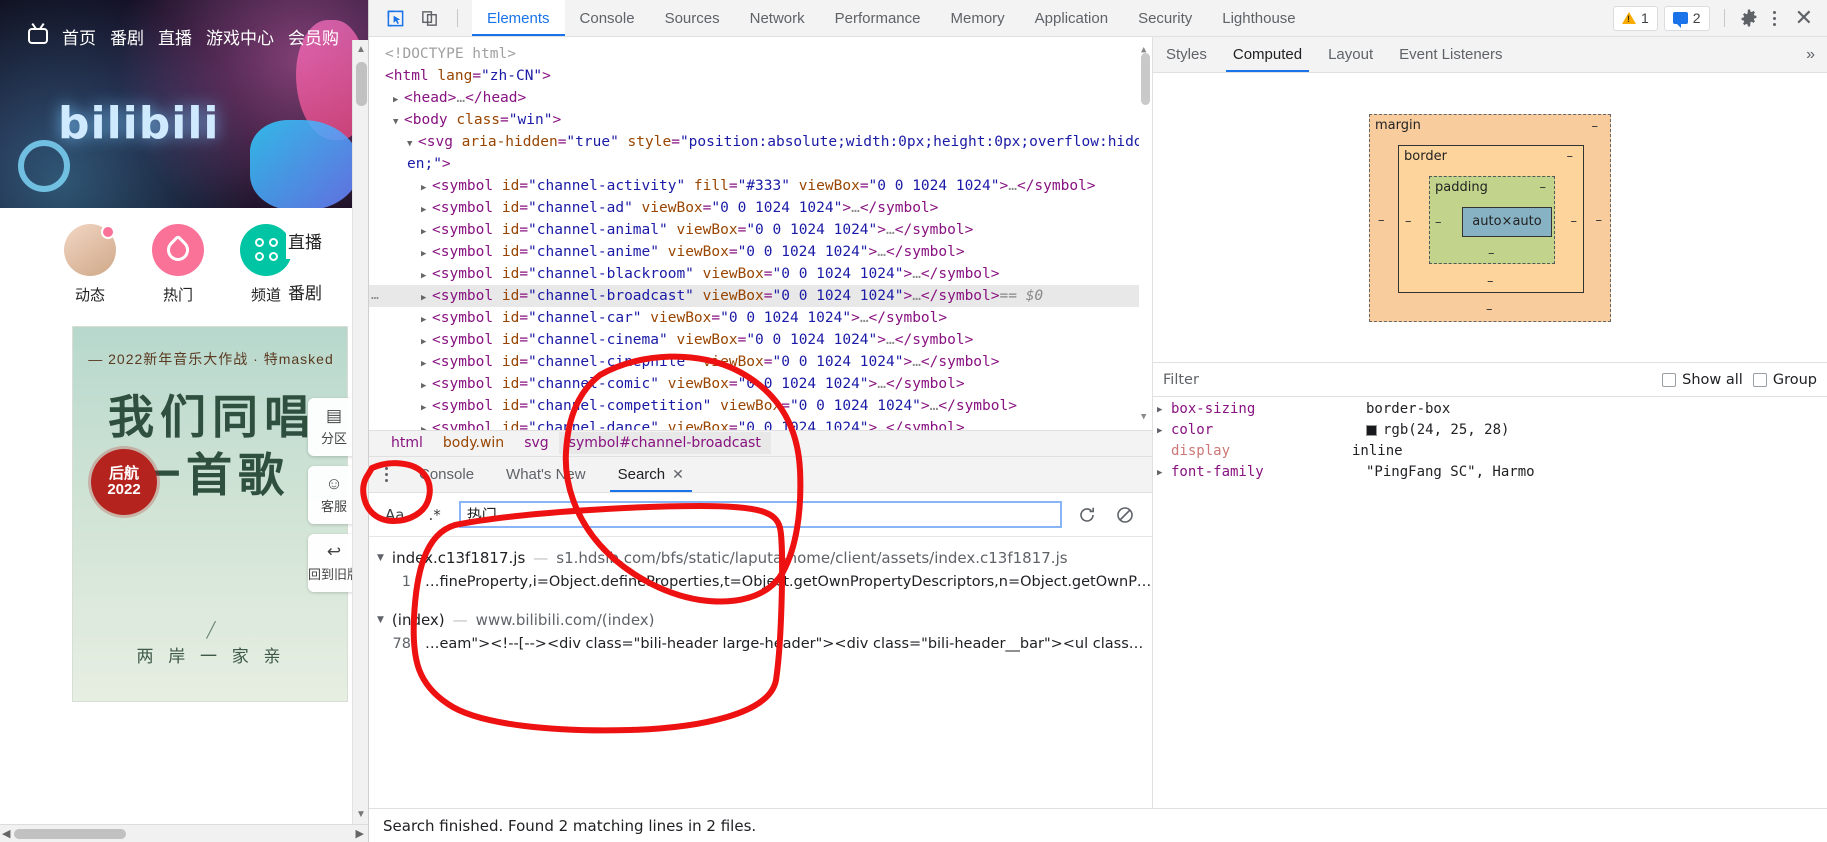 The width and height of the screenshot is (1827, 842). I want to click on dom-tree-scrollbar: ▲ ▼, so click(1145, 233).